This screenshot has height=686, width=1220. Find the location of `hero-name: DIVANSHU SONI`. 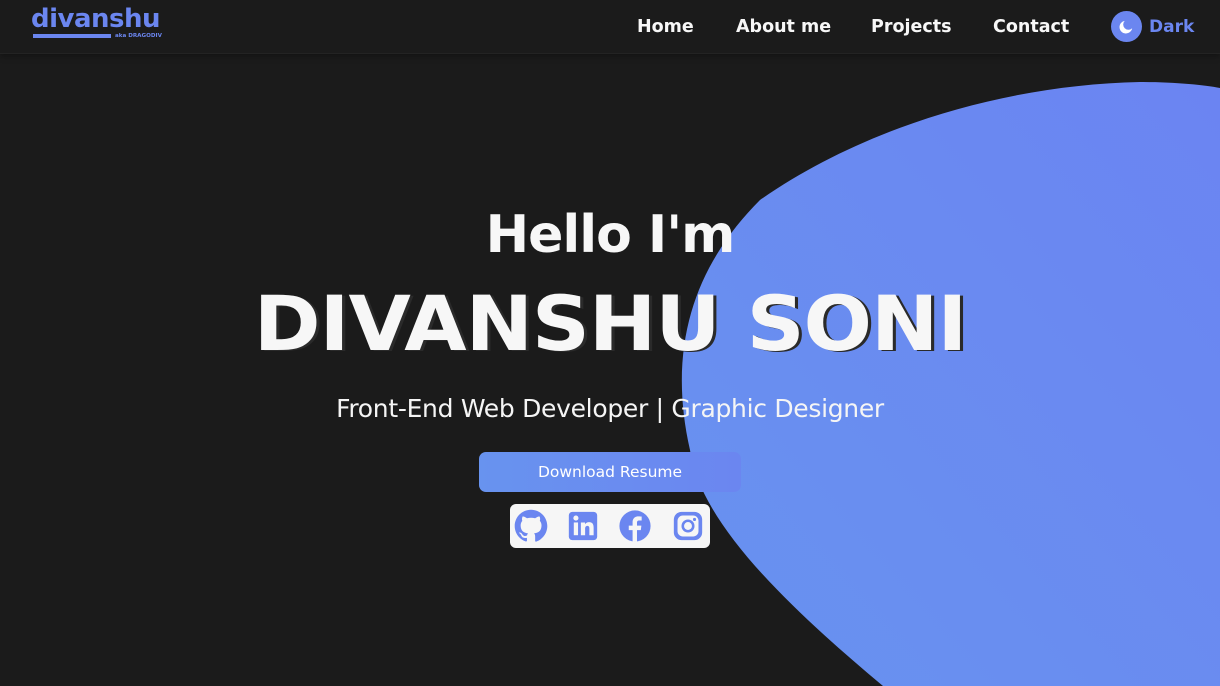

hero-name: DIVANSHU SONI is located at coordinates (610, 323).